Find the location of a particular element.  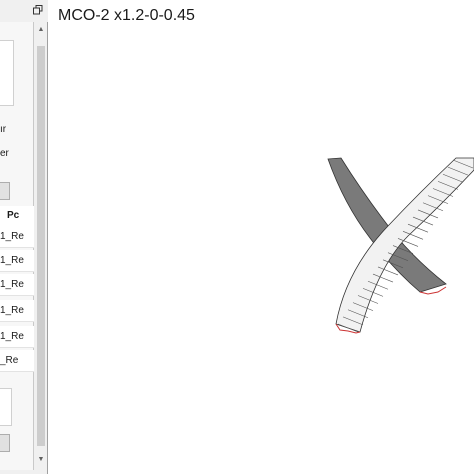

column-header: Pc is located at coordinates (13, 215).